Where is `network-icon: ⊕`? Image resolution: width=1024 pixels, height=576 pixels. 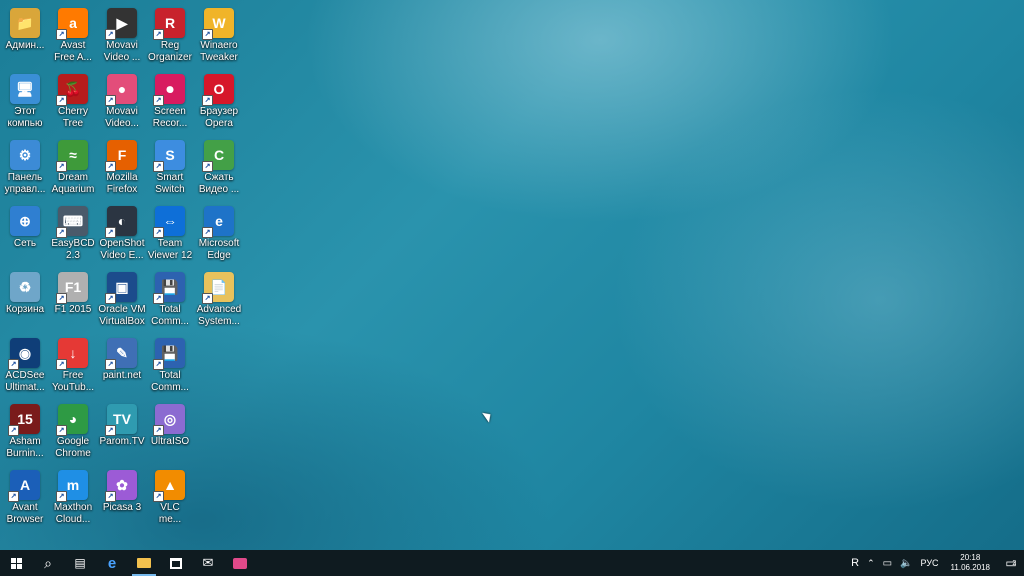
network-icon: ⊕ is located at coordinates (25, 221).